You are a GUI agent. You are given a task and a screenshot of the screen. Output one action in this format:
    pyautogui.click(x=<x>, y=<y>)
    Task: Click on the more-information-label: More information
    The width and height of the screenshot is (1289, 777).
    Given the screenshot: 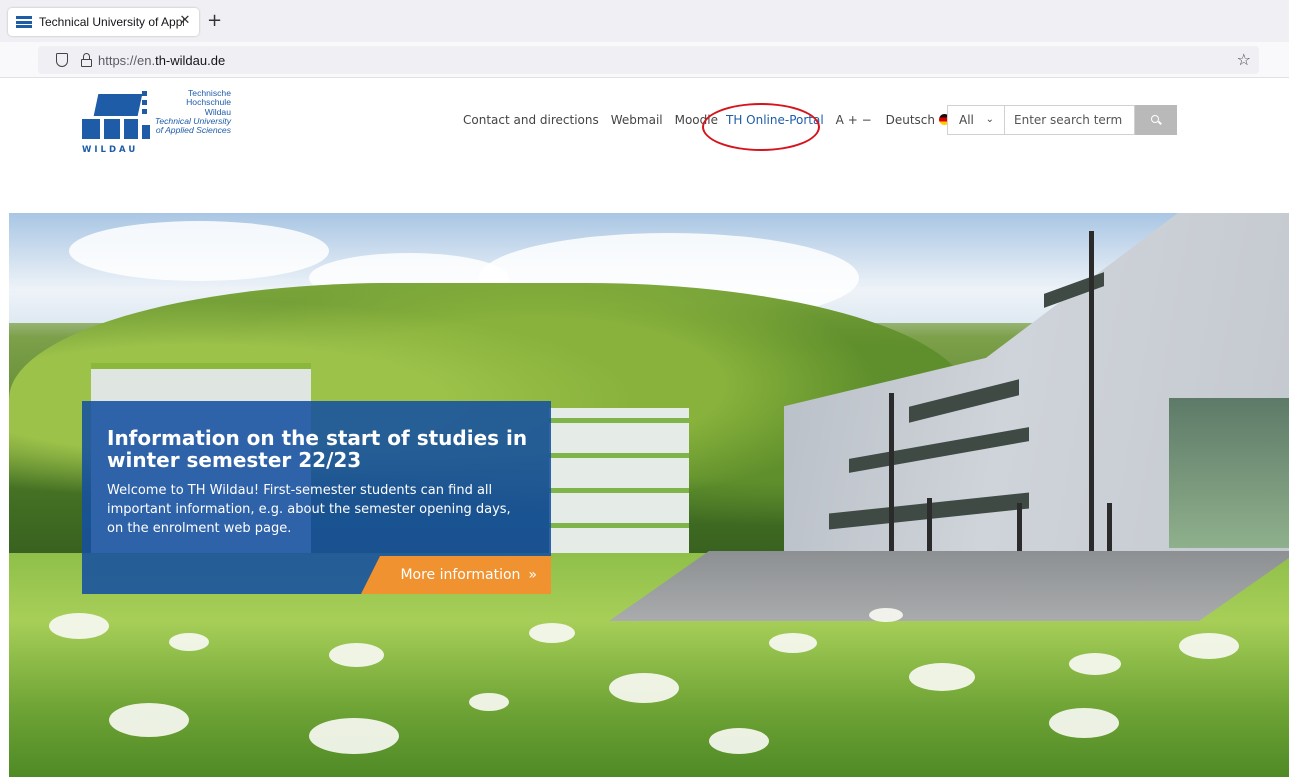 What is the action you would take?
    pyautogui.click(x=460, y=575)
    